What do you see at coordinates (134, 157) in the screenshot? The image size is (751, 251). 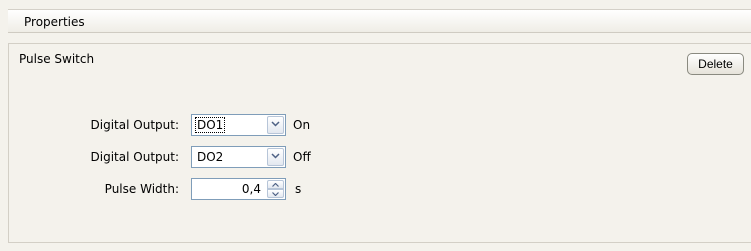 I see `digital-output-2-label: Digital Output:` at bounding box center [134, 157].